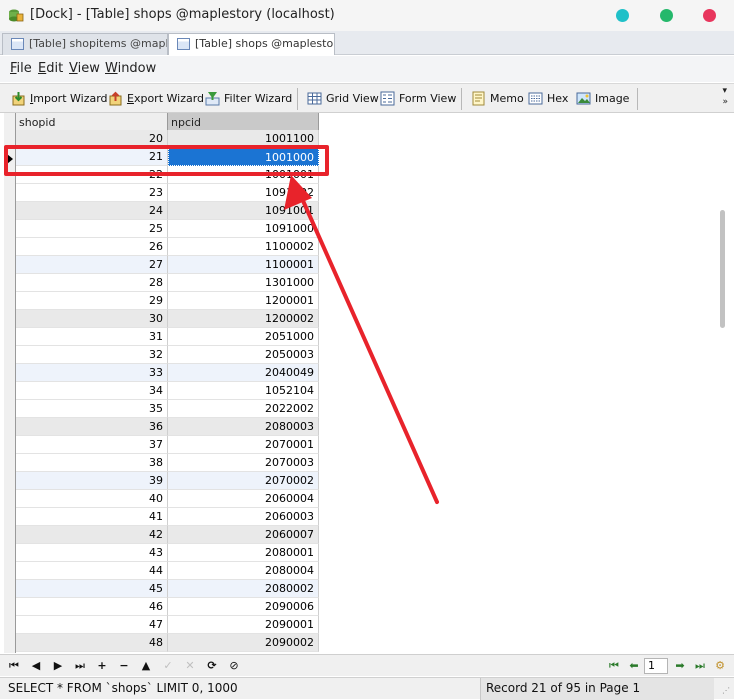  What do you see at coordinates (722, 269) in the screenshot?
I see `vertical-scrollbar-thumb` at bounding box center [722, 269].